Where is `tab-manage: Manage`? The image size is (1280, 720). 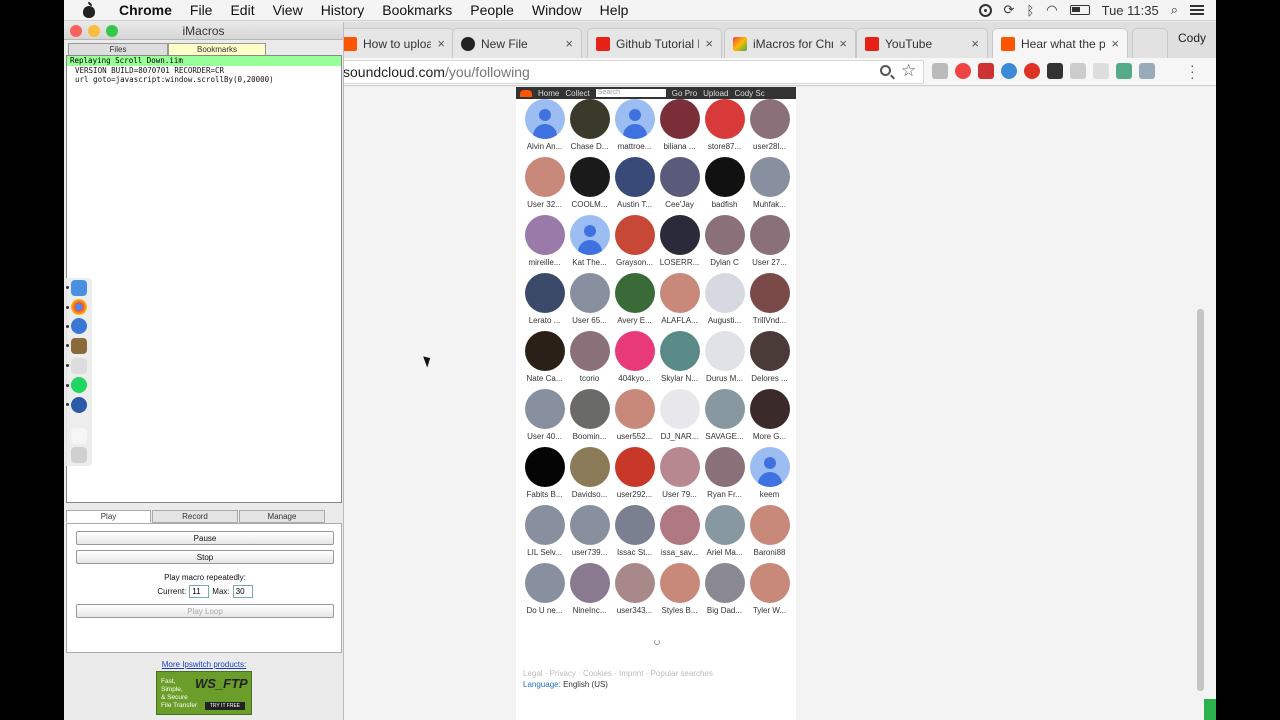
tab-manage: Manage is located at coordinates (282, 516).